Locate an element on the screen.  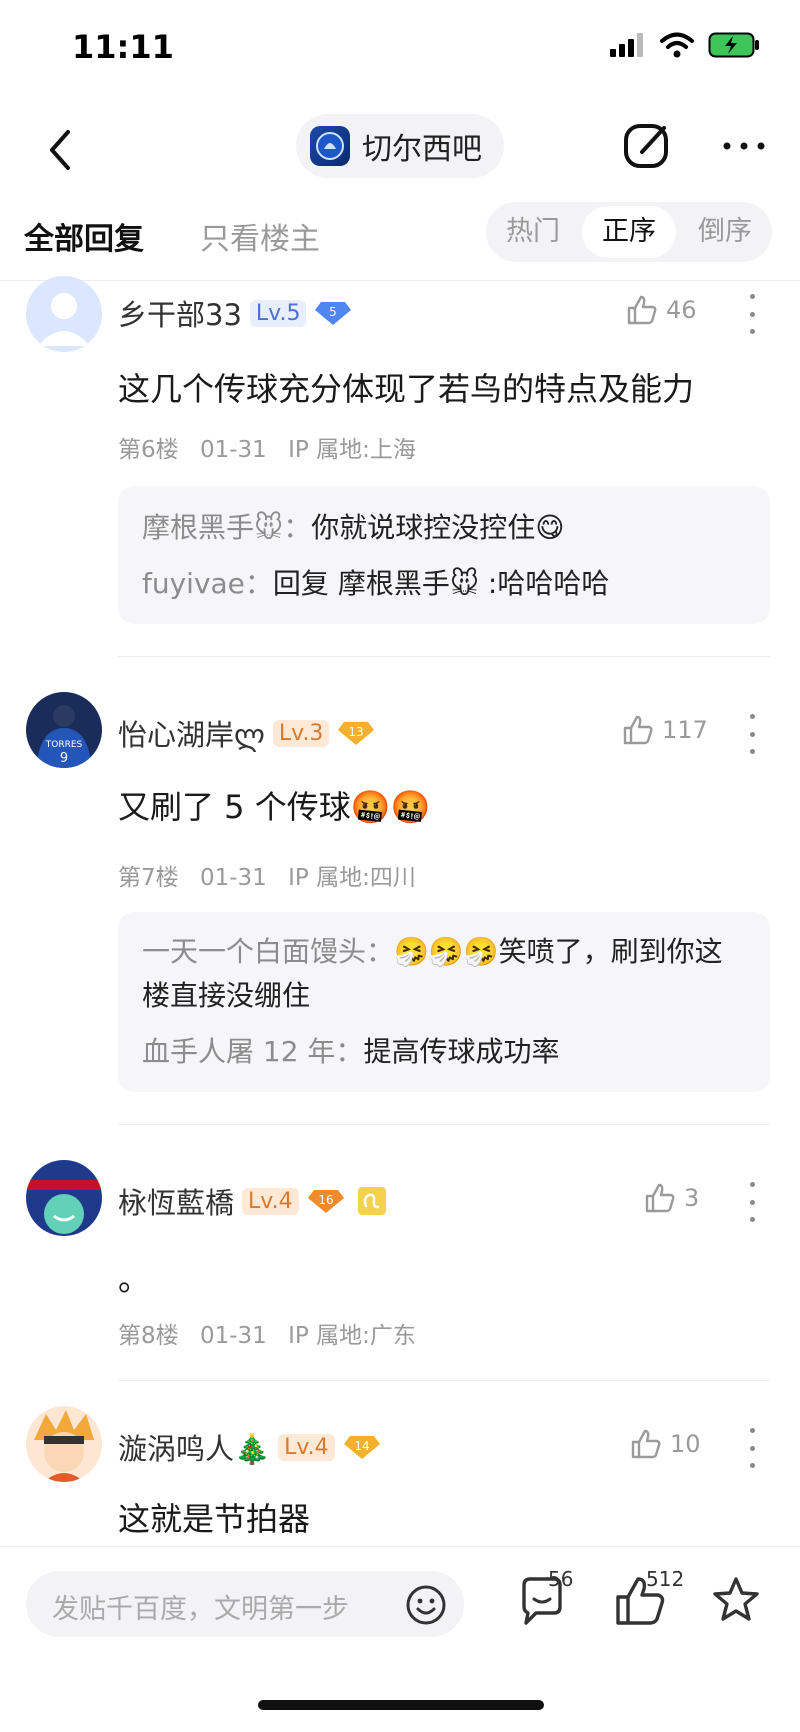
user-line: 漩涡鸣人🎄 Lv.4 14 is located at coordinates (249, 1447).